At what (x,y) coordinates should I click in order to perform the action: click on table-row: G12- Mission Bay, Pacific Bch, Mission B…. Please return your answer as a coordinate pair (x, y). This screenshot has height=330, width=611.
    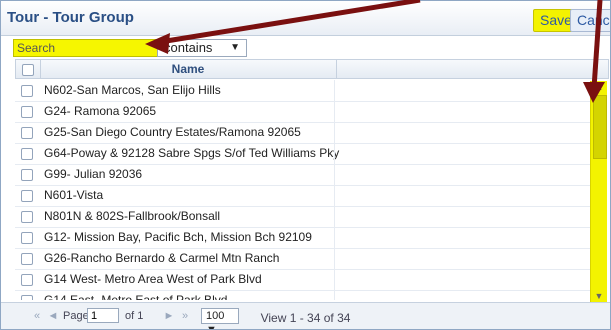
    Looking at the image, I should click on (302, 238).